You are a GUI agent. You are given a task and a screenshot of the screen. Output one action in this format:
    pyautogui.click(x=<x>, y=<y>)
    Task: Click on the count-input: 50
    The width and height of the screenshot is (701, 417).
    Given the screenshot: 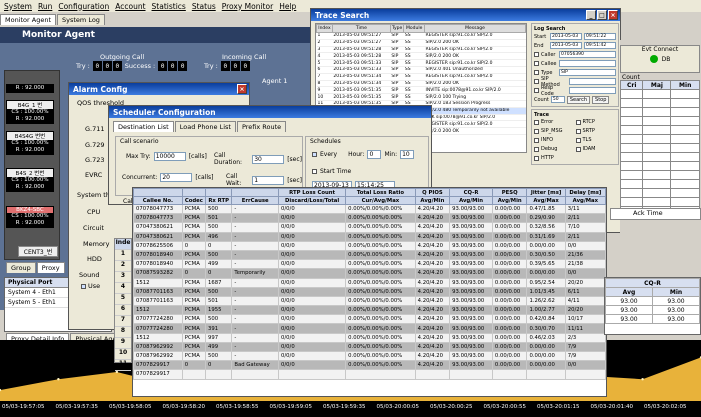 What is the action you would take?
    pyautogui.click(x=557, y=99)
    